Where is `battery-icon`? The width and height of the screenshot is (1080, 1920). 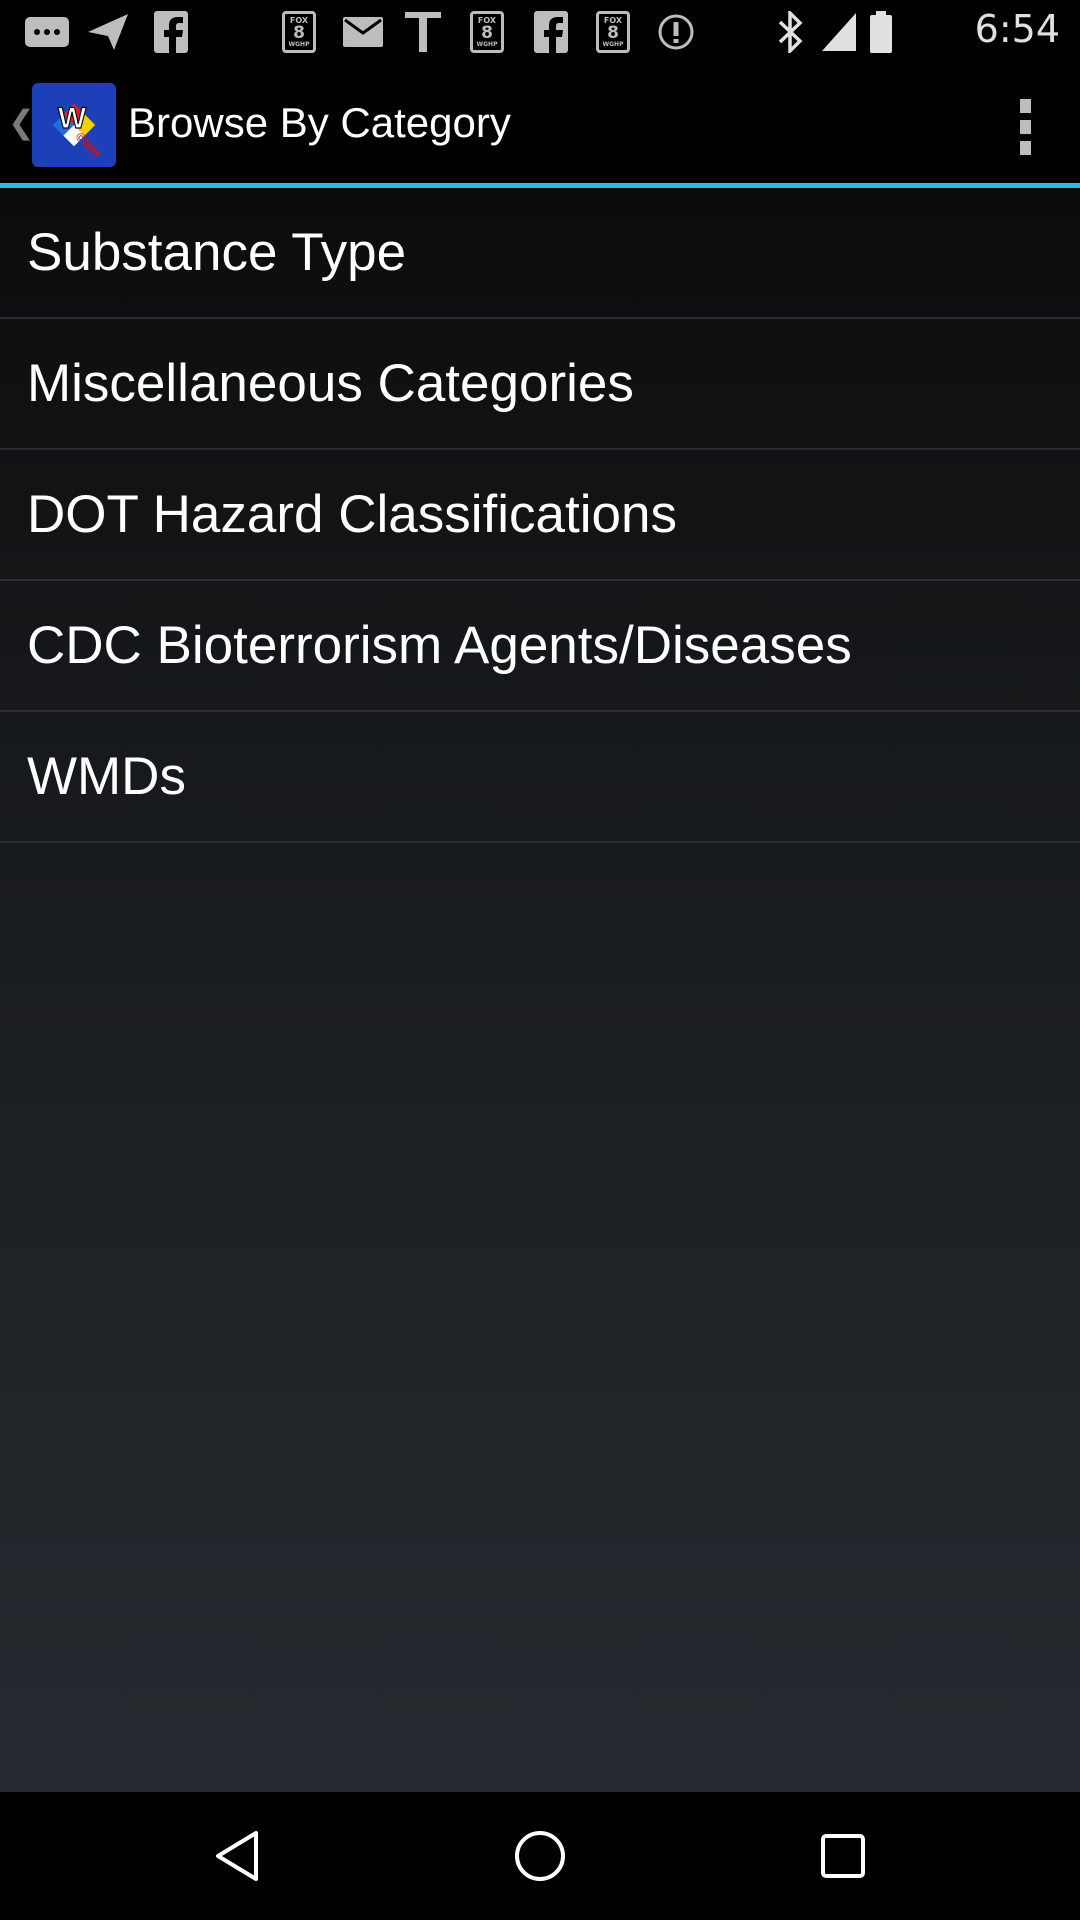 battery-icon is located at coordinates (881, 32).